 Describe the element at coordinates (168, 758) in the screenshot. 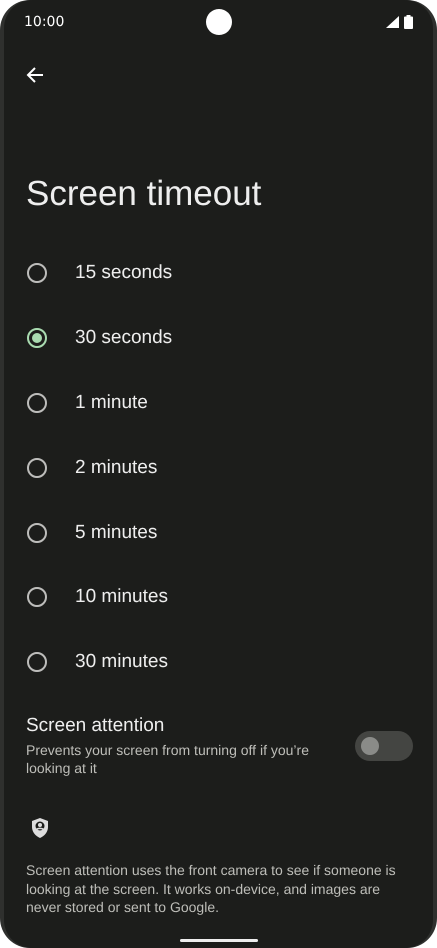

I see `setting-summary: Prevents your screen from turning off if you’re looking at it` at that location.